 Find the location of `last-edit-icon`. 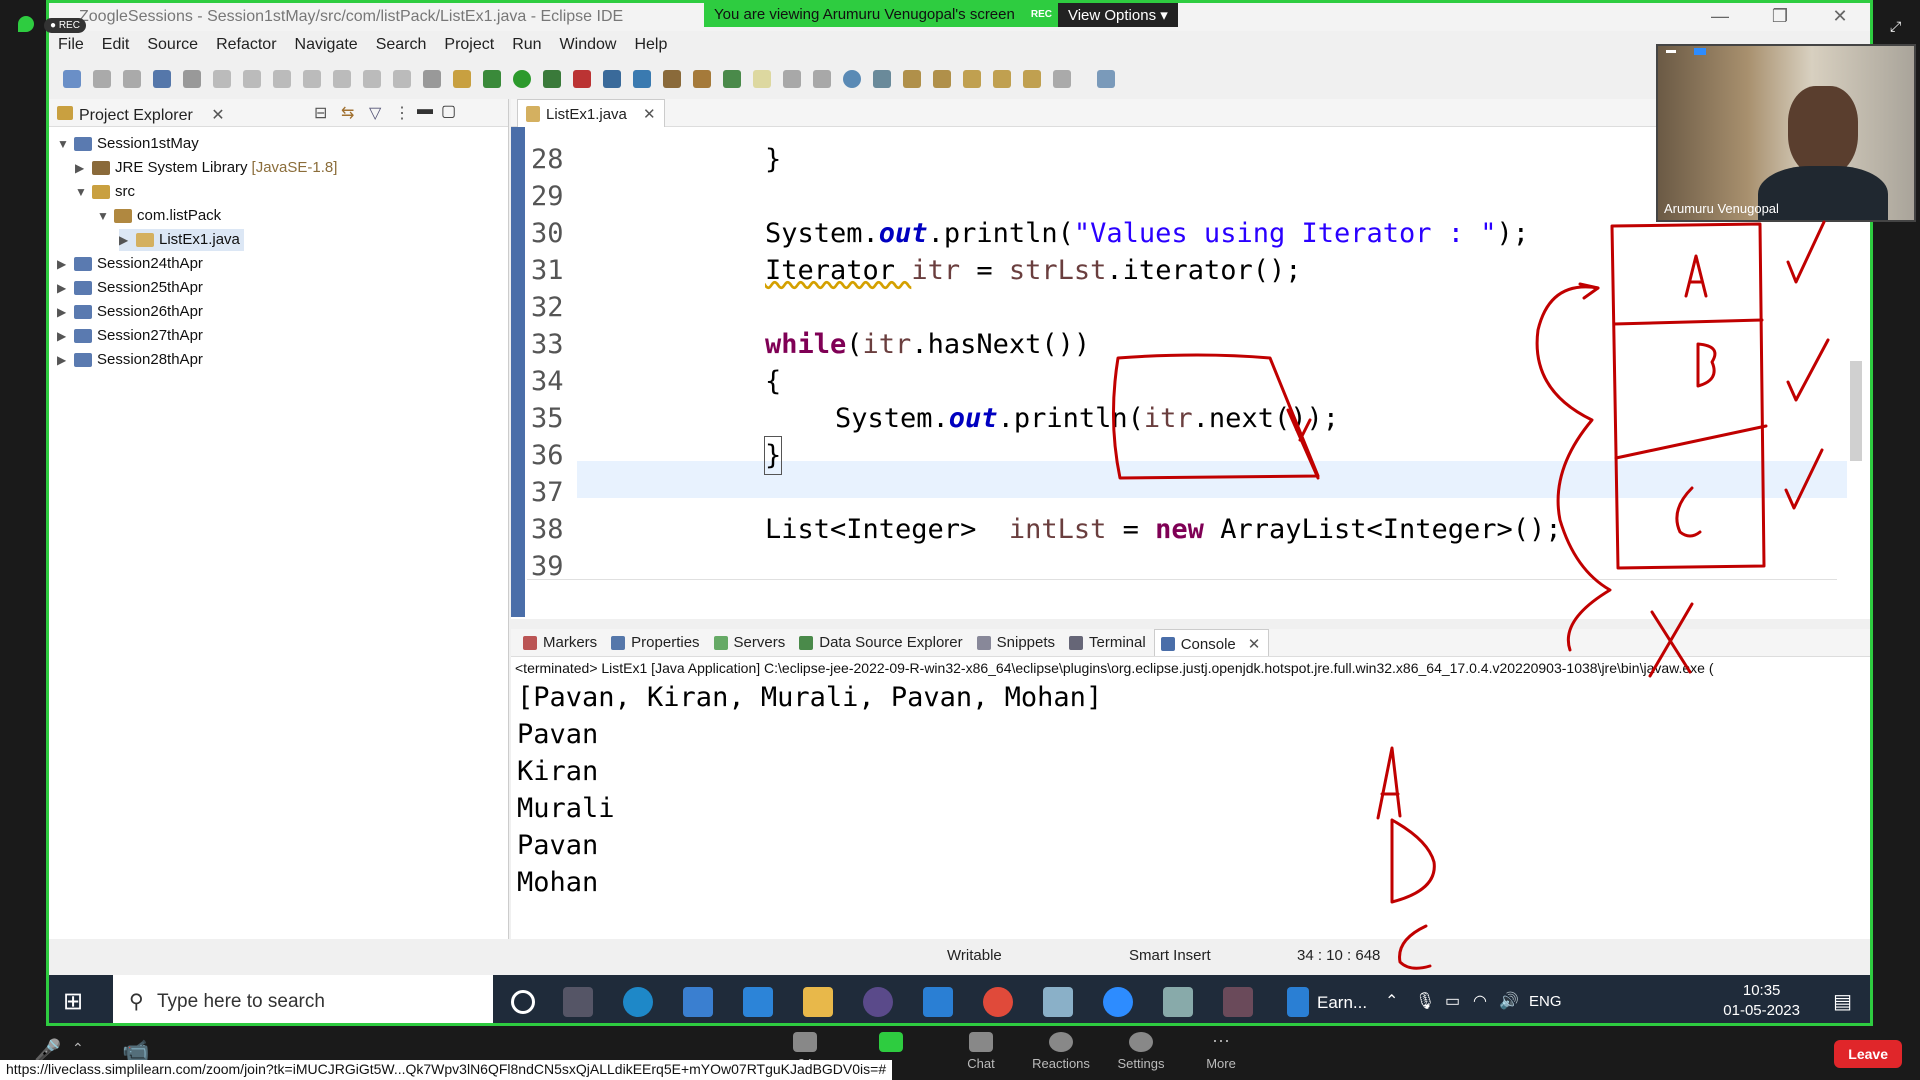

last-edit-icon is located at coordinates (972, 79).